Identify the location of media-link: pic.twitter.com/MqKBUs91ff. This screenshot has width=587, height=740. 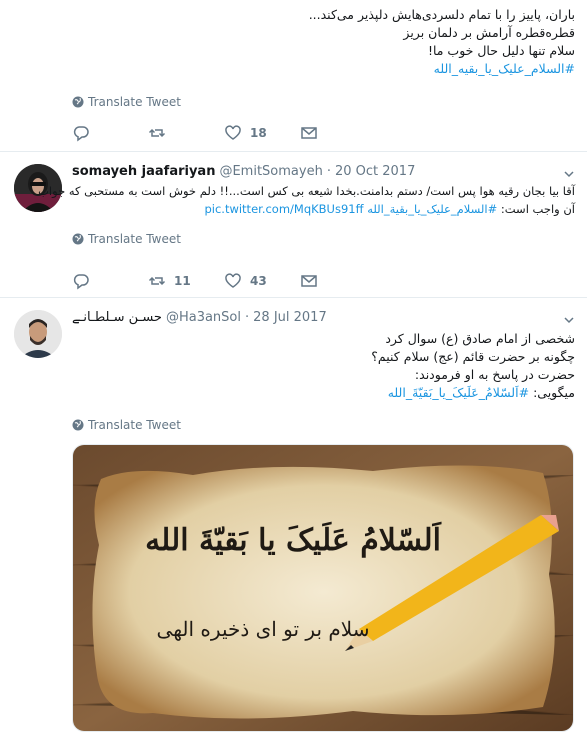
(283, 209).